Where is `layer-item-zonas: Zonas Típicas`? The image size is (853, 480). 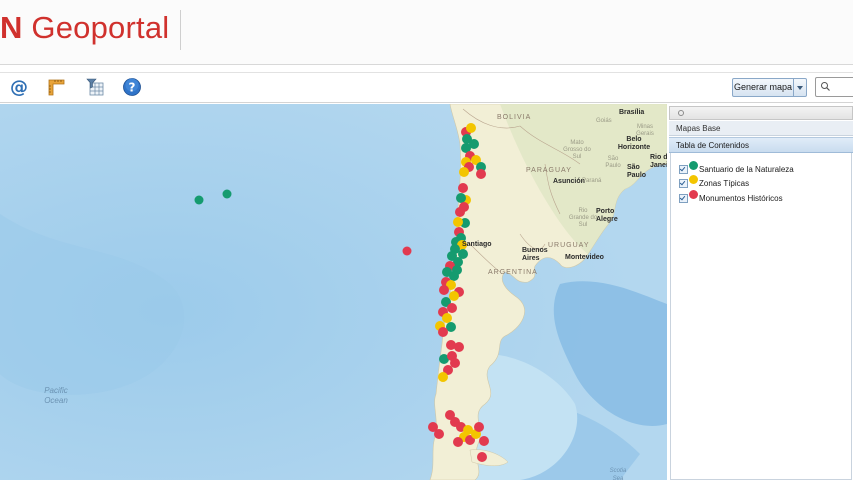
layer-item-zonas: Zonas Típicas is located at coordinates (714, 182).